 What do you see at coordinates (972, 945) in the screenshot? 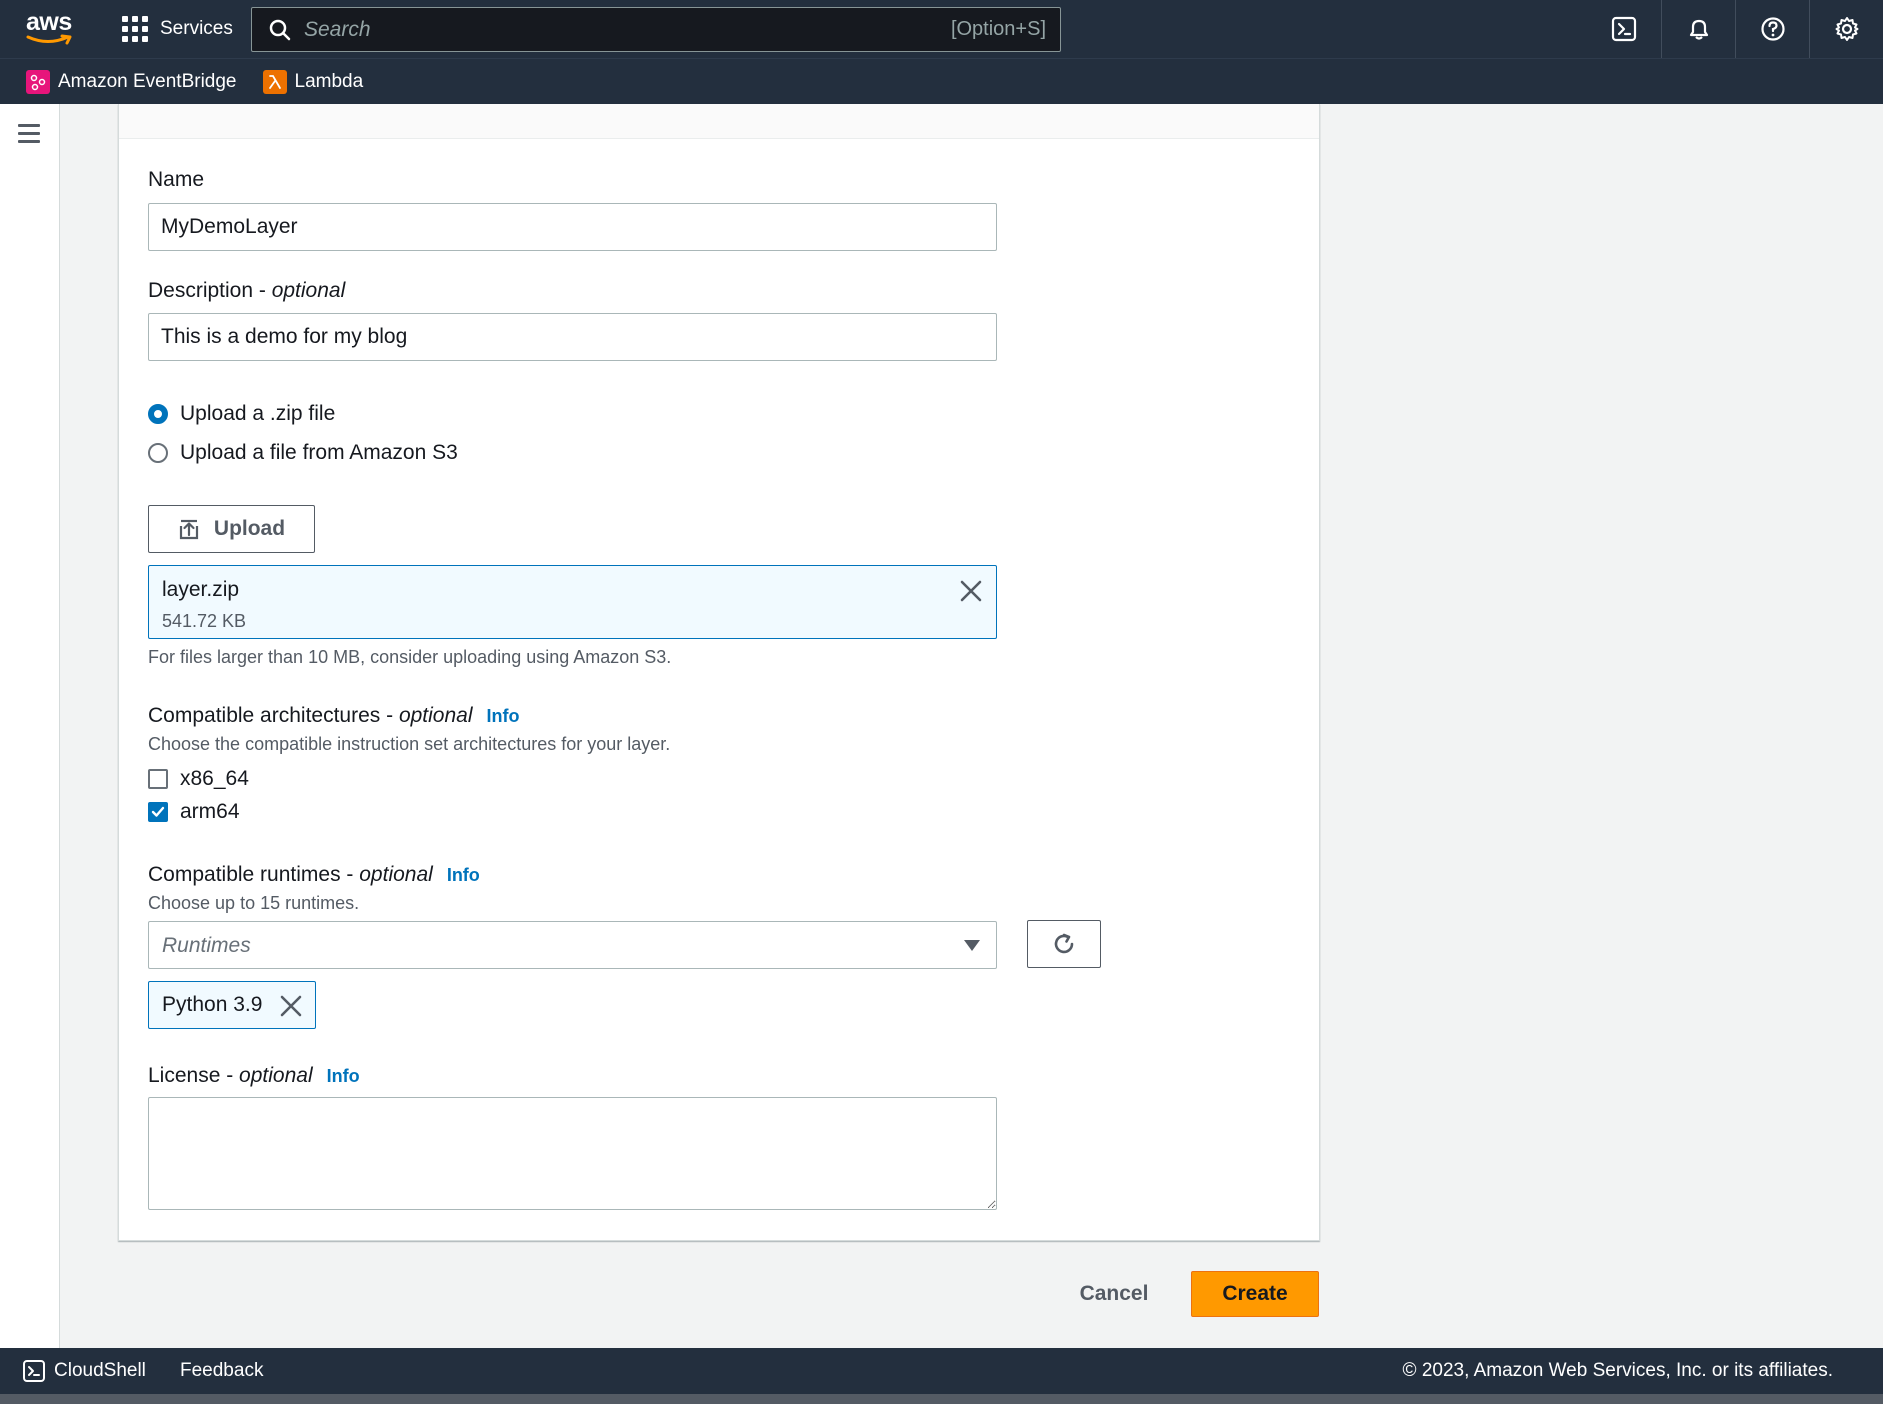
I see `caret-down-icon` at bounding box center [972, 945].